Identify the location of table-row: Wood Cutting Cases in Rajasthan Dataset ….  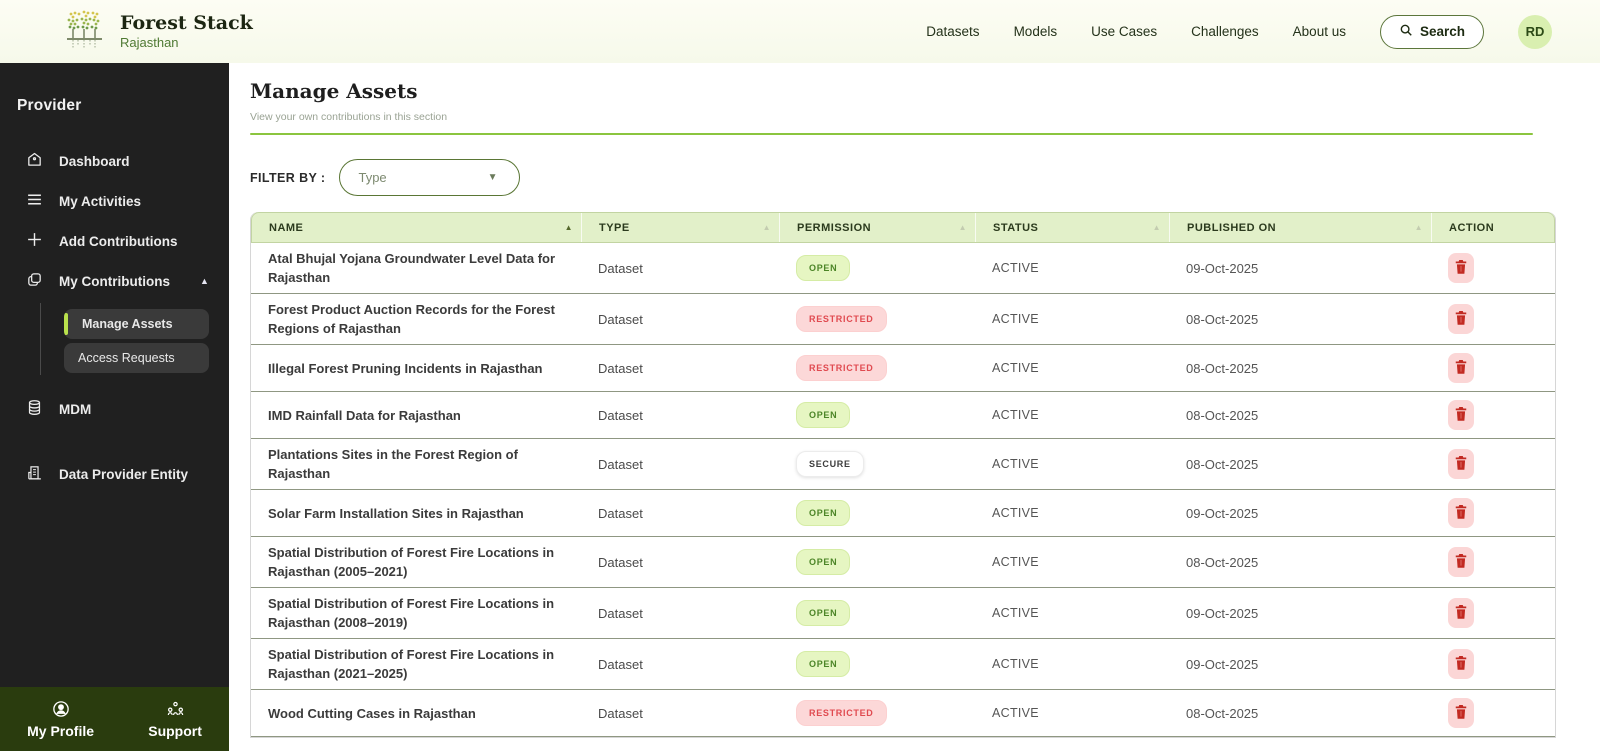
(903, 713).